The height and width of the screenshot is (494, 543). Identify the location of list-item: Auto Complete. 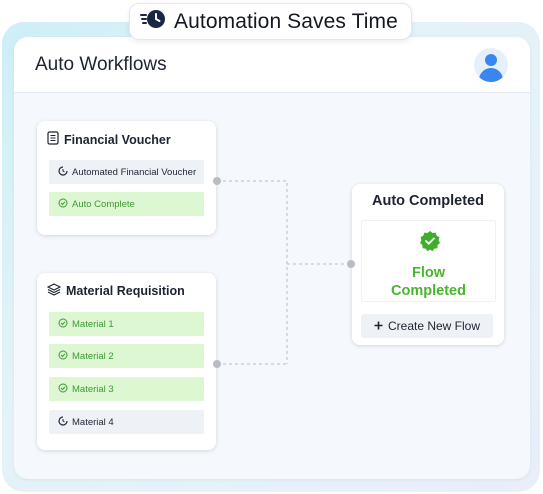
(126, 204).